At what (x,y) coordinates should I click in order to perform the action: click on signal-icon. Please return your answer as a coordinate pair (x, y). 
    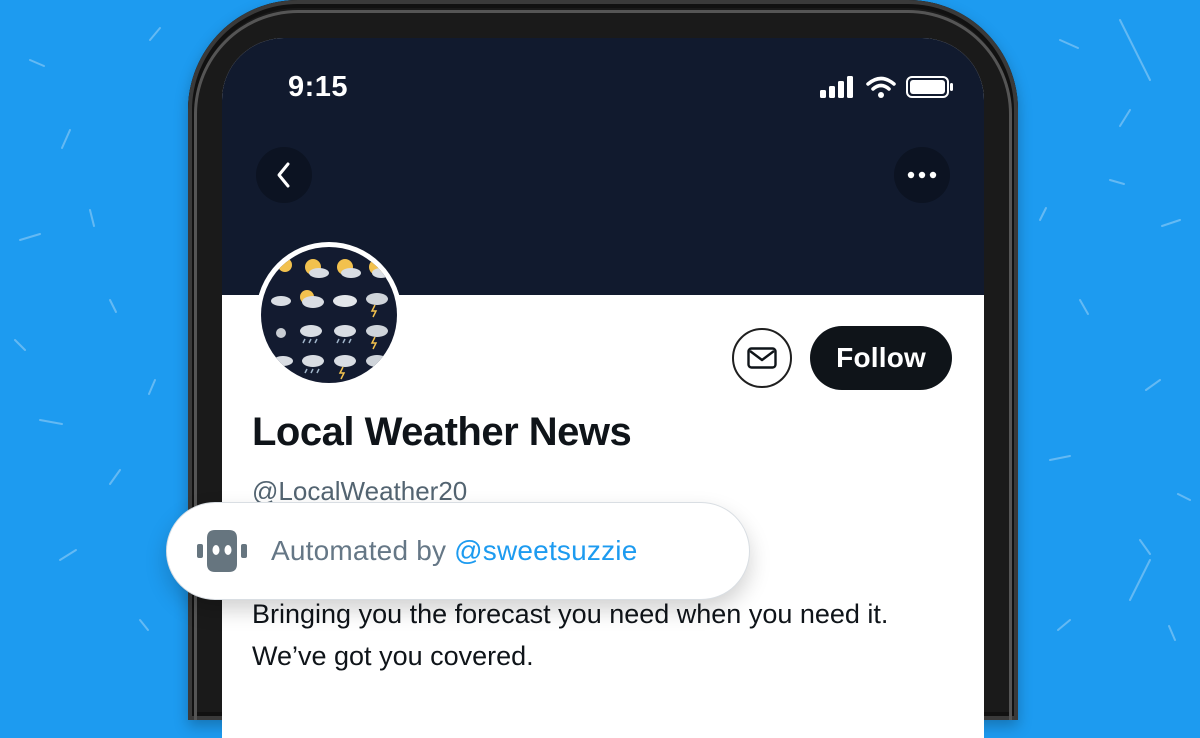
    Looking at the image, I should click on (836, 87).